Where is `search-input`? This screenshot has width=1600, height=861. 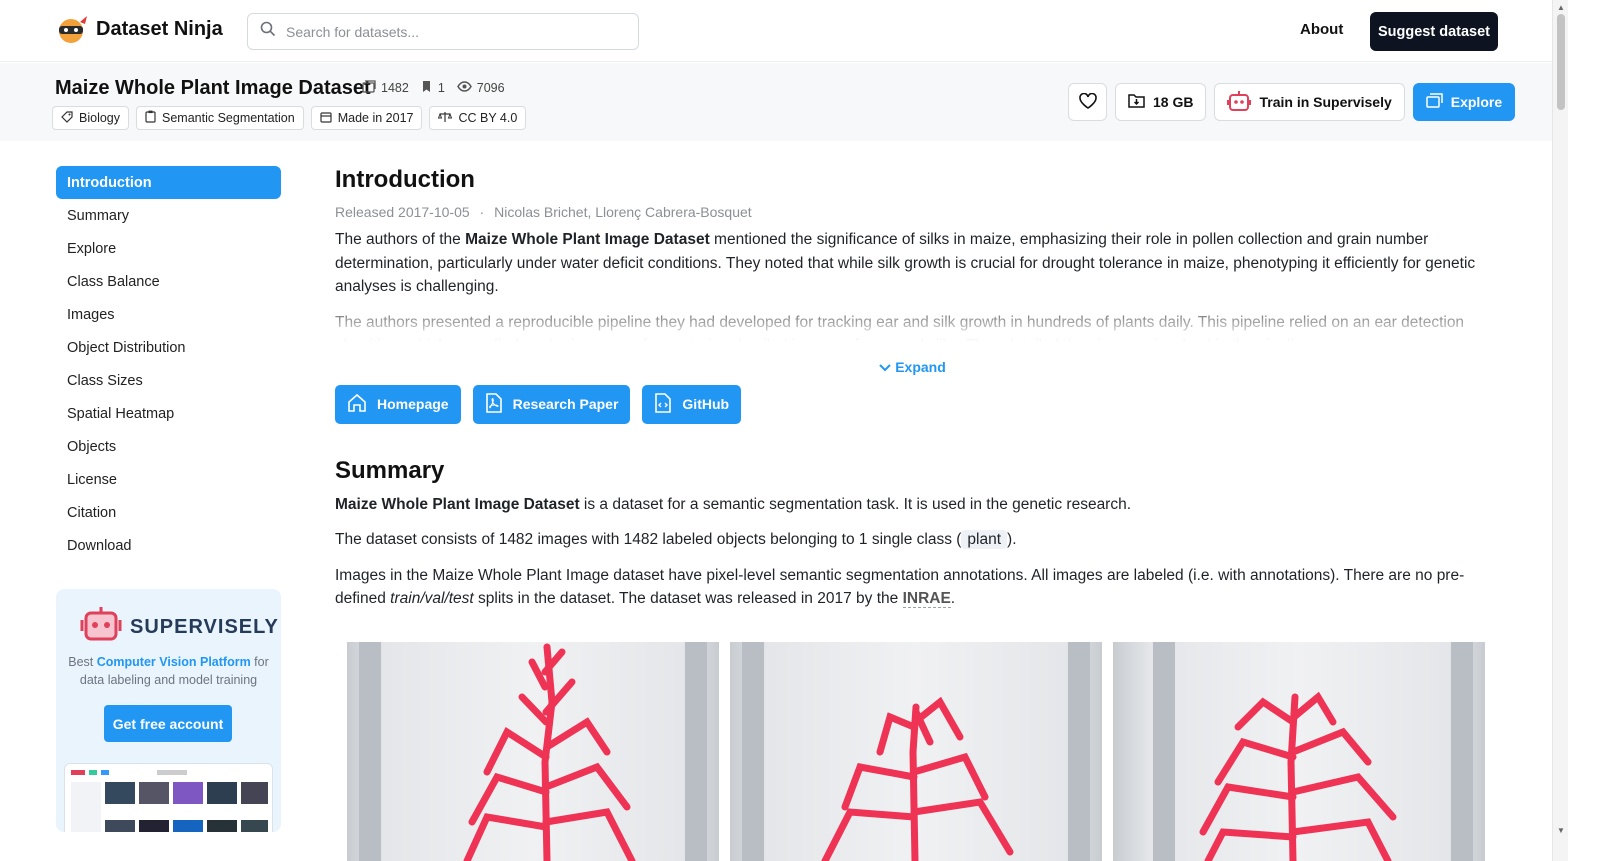
search-input is located at coordinates (451, 31).